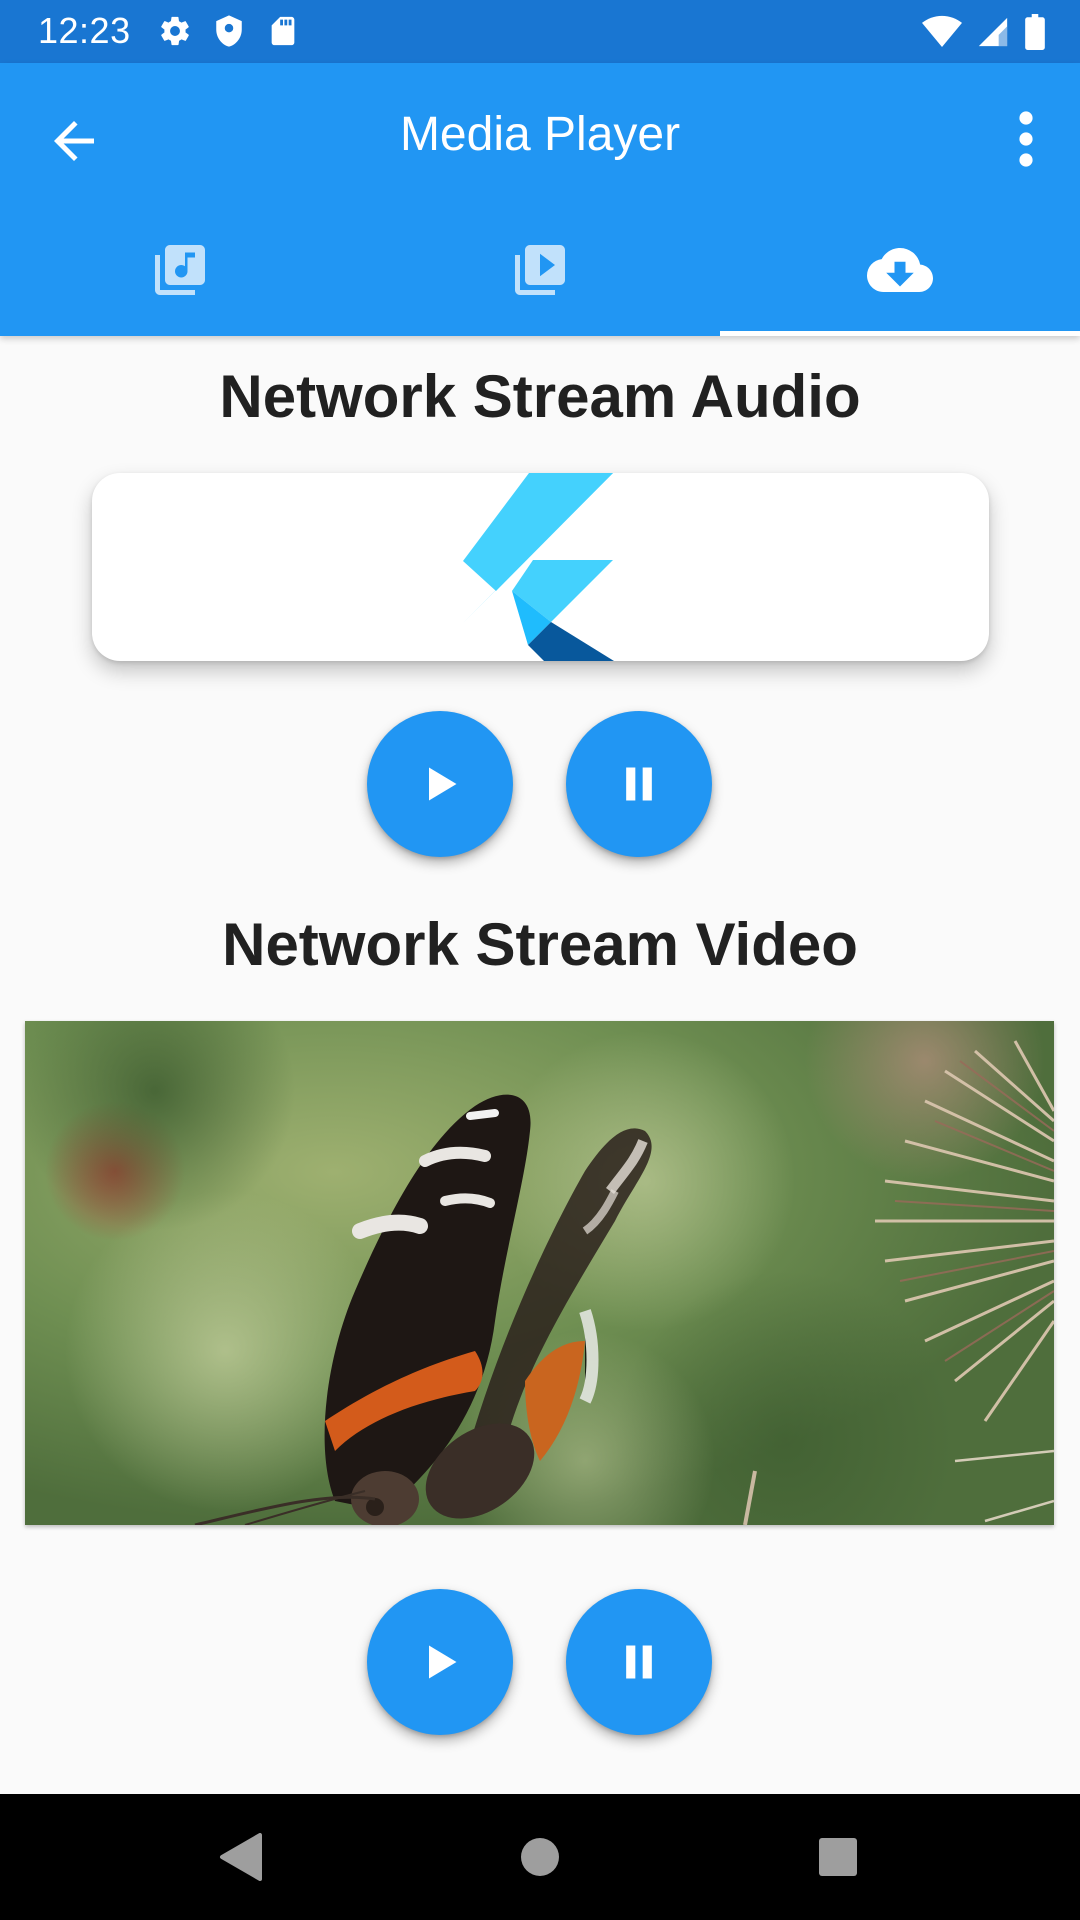 The width and height of the screenshot is (1080, 1920). I want to click on library-music-icon, so click(180, 269).